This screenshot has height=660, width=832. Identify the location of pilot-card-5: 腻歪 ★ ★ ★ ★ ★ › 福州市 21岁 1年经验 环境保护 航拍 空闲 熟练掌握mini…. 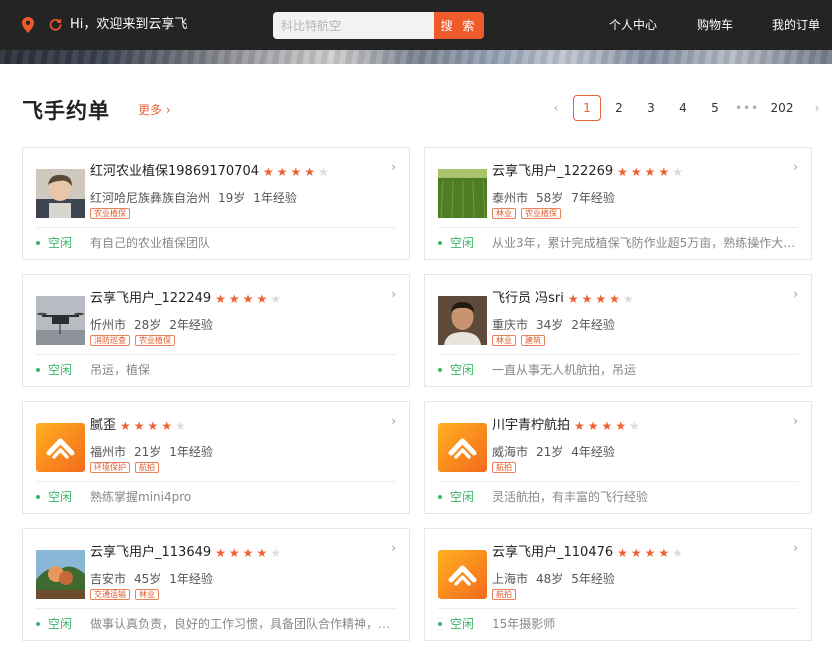
(216, 457).